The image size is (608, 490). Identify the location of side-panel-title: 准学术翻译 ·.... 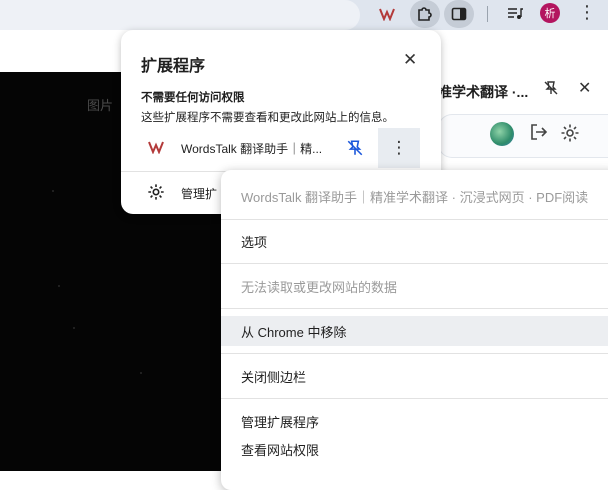
(483, 92).